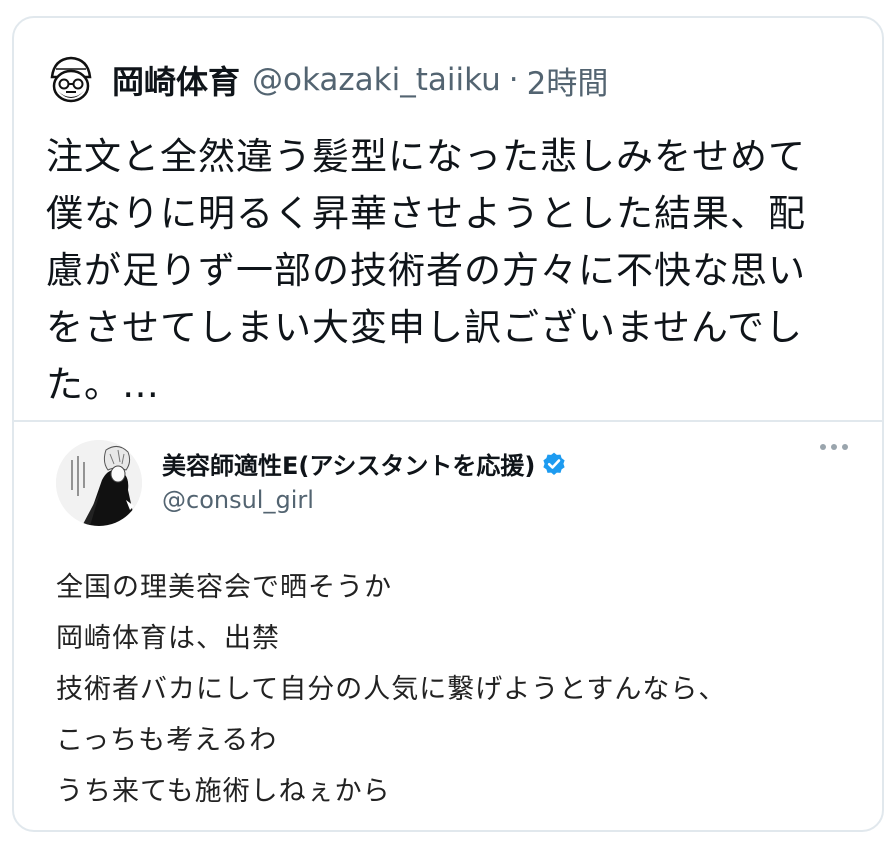 The image size is (892, 856). I want to click on quoted-name-row: 美容師適性E(アシスタントを応援), so click(364, 463).